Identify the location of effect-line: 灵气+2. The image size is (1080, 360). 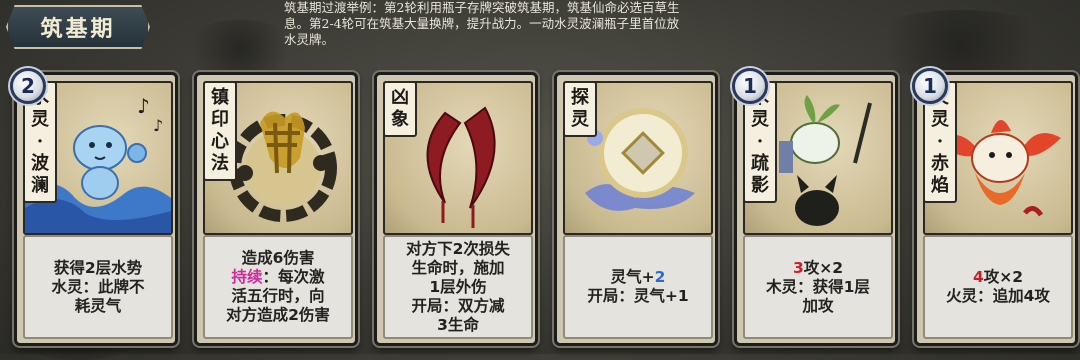
(638, 277).